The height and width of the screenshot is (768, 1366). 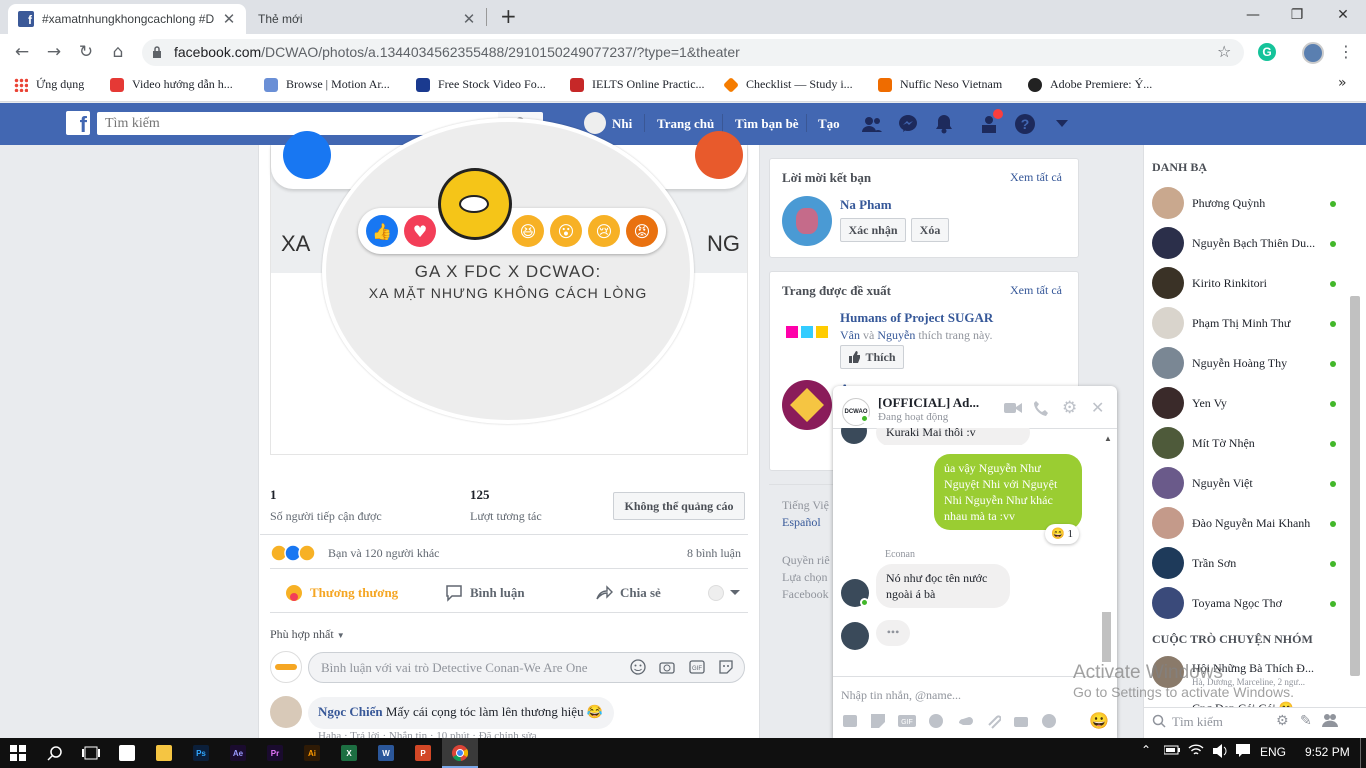 What do you see at coordinates (341, 593) in the screenshot?
I see `react-button: Thương thương` at bounding box center [341, 593].